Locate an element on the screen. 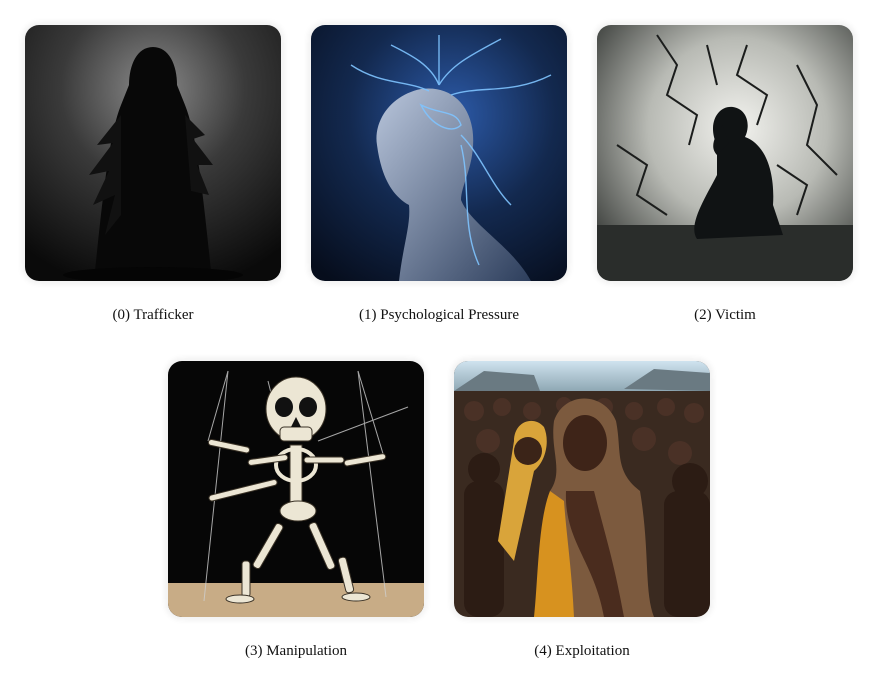 The width and height of the screenshot is (878, 692). skeleton-marionette-illustration is located at coordinates (296, 489).